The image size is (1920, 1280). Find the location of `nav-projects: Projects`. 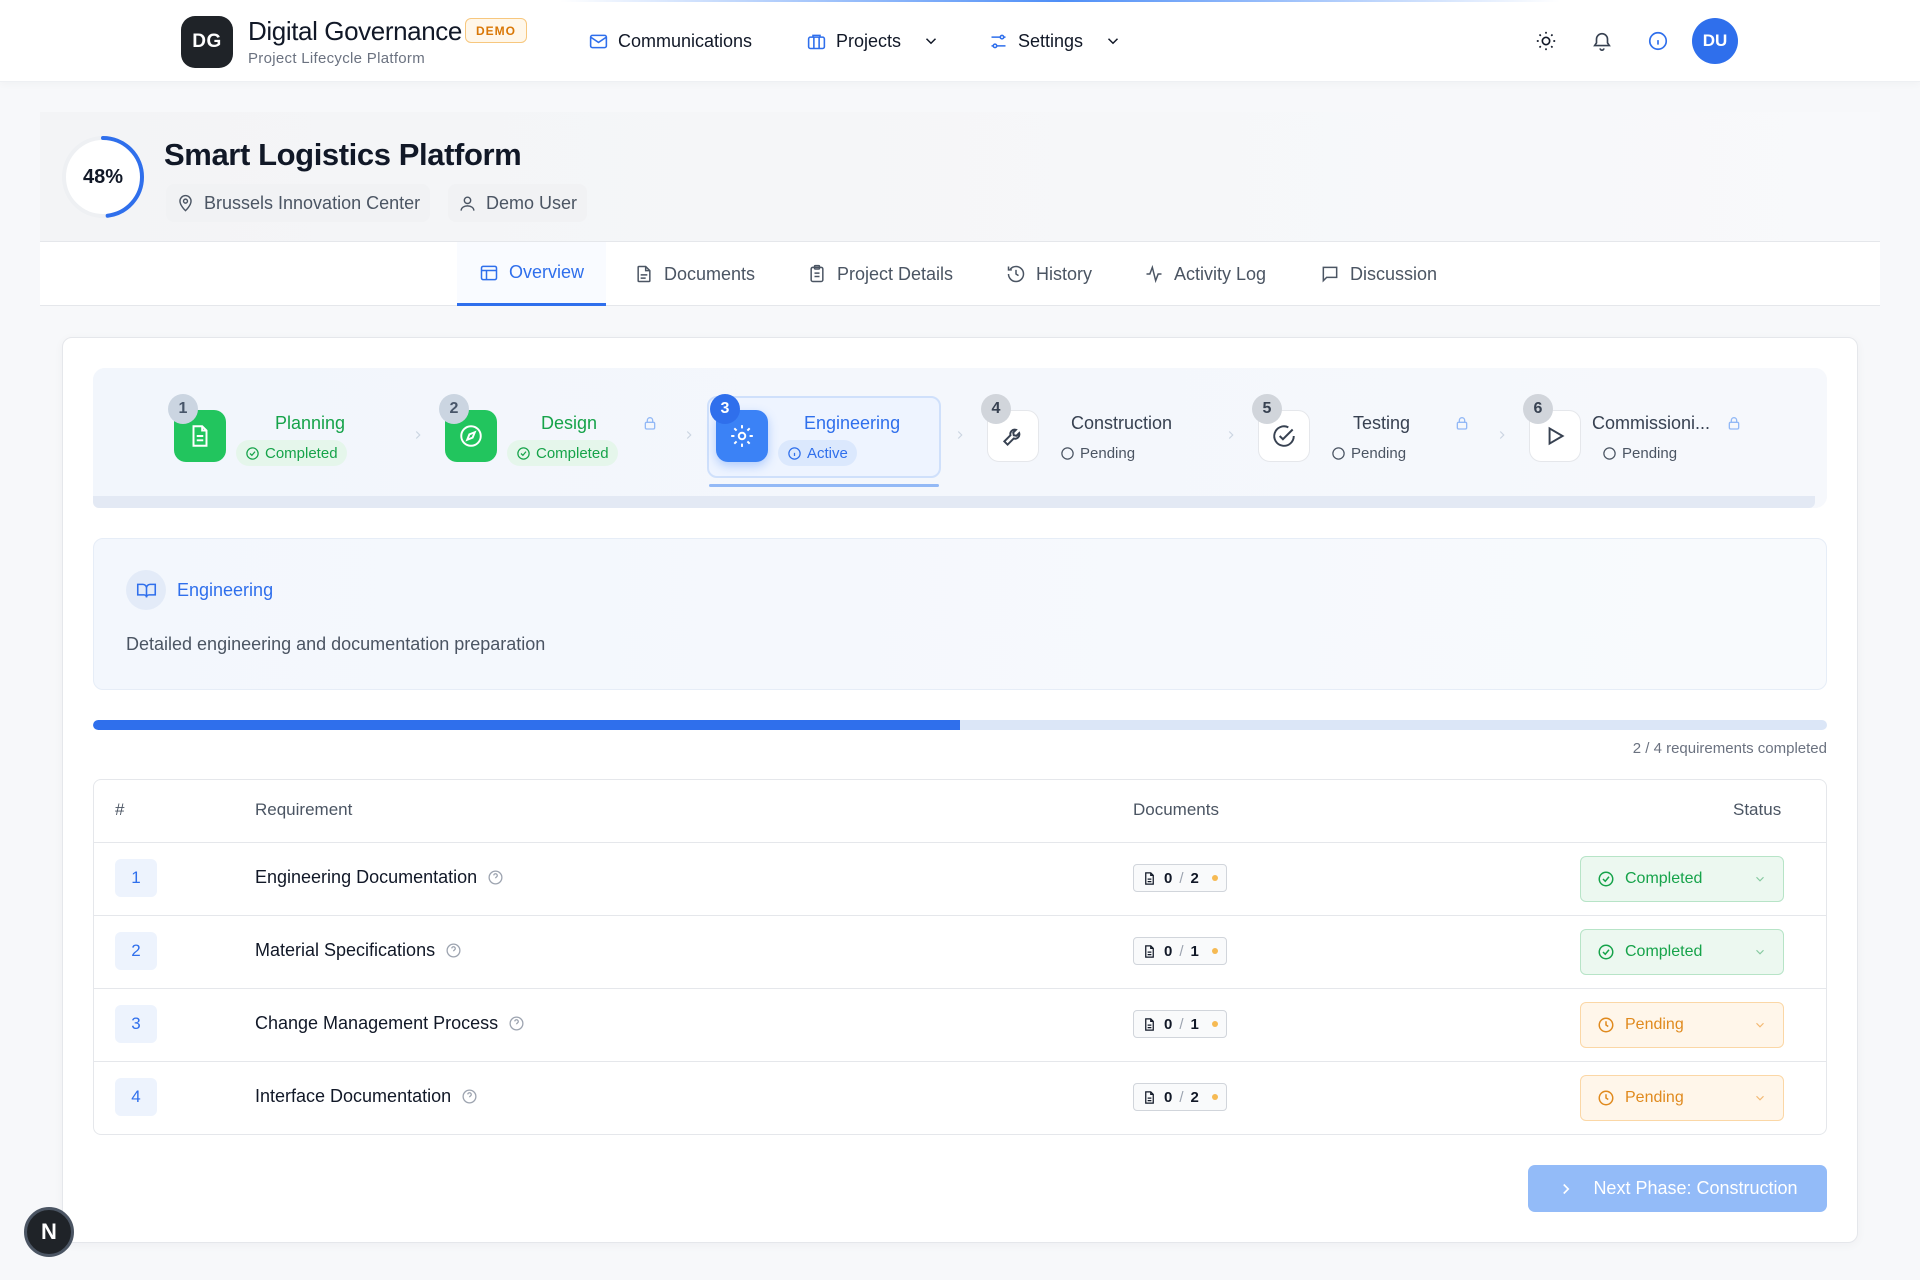

nav-projects: Projects is located at coordinates (873, 41).